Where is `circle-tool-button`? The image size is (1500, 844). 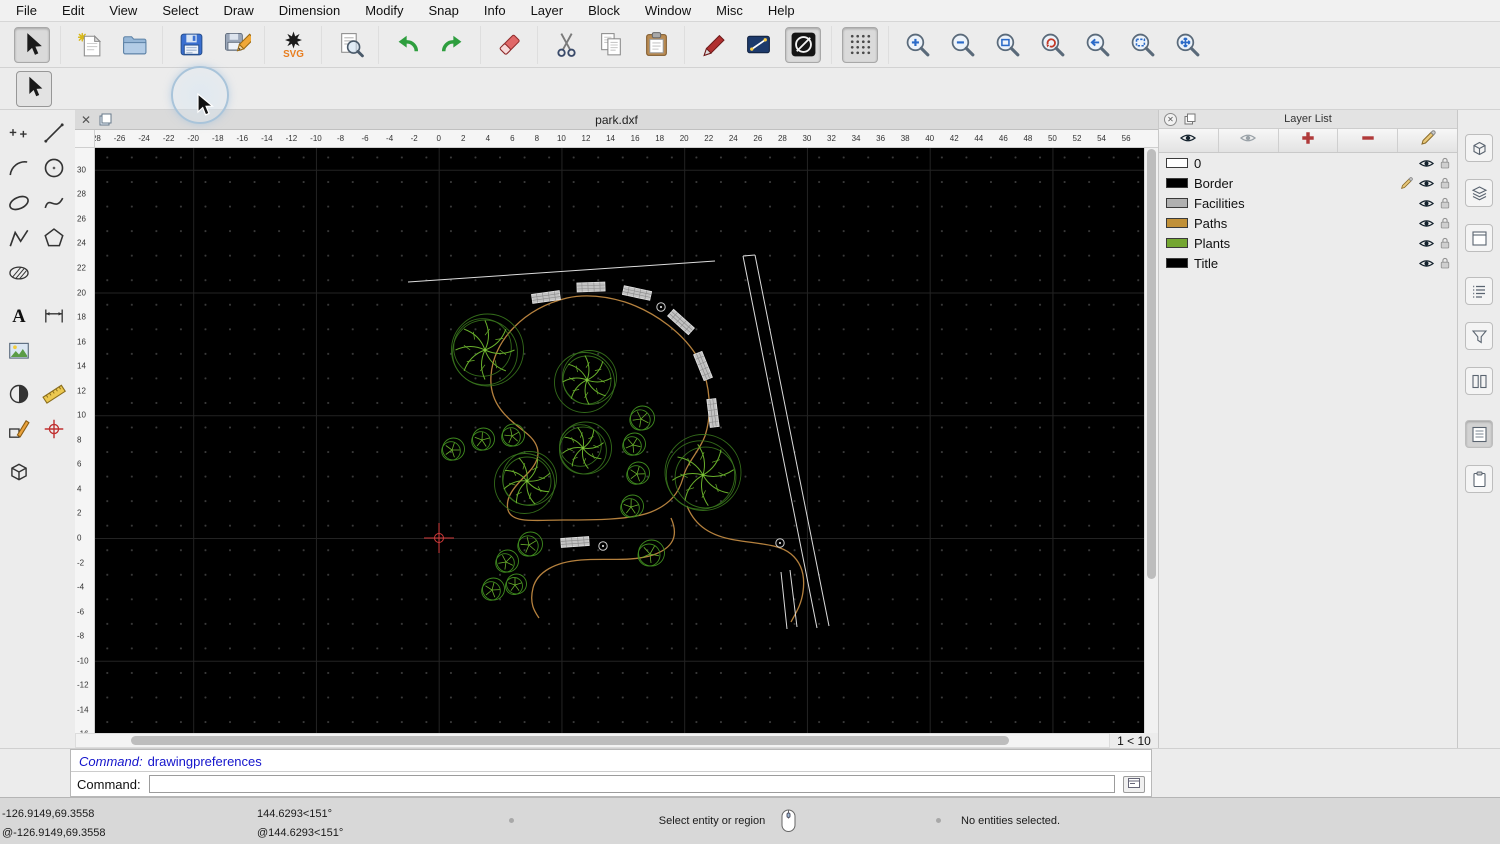
circle-tool-button is located at coordinates (53, 167).